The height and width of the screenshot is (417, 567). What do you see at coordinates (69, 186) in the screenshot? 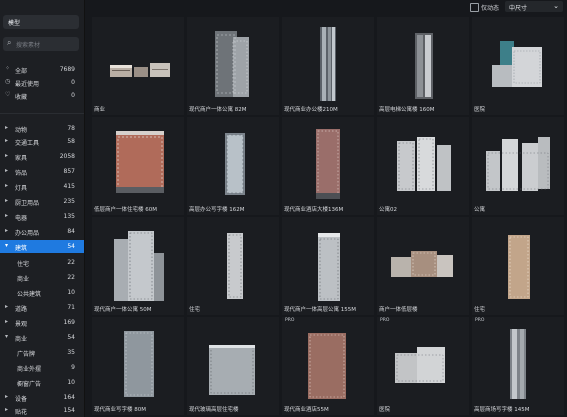
I see `sidebar-item-count: 415` at bounding box center [69, 186].